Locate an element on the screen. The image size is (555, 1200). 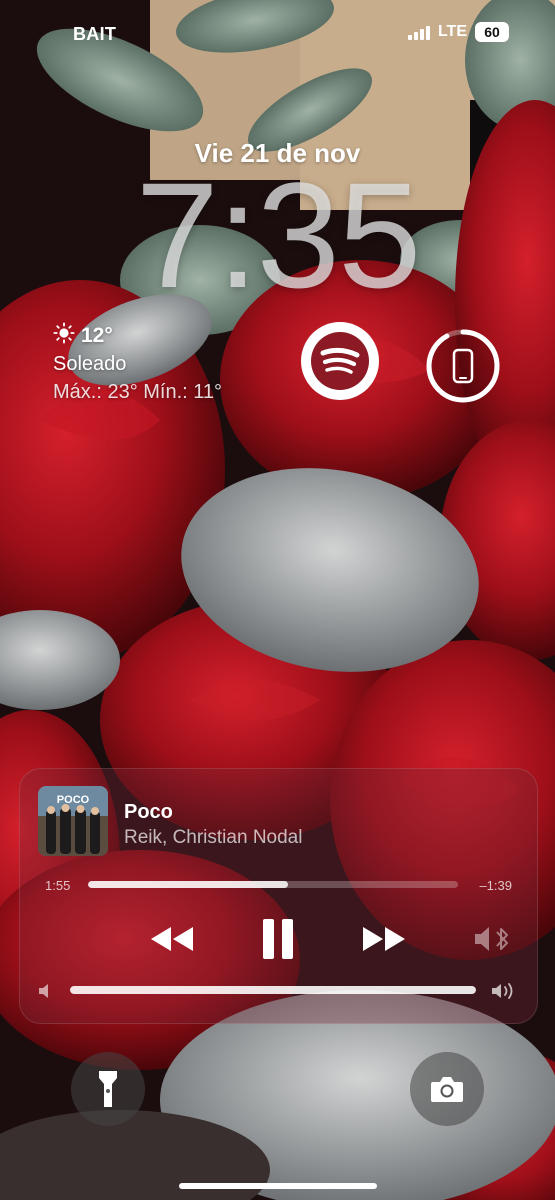
camera-button is located at coordinates (447, 1089).